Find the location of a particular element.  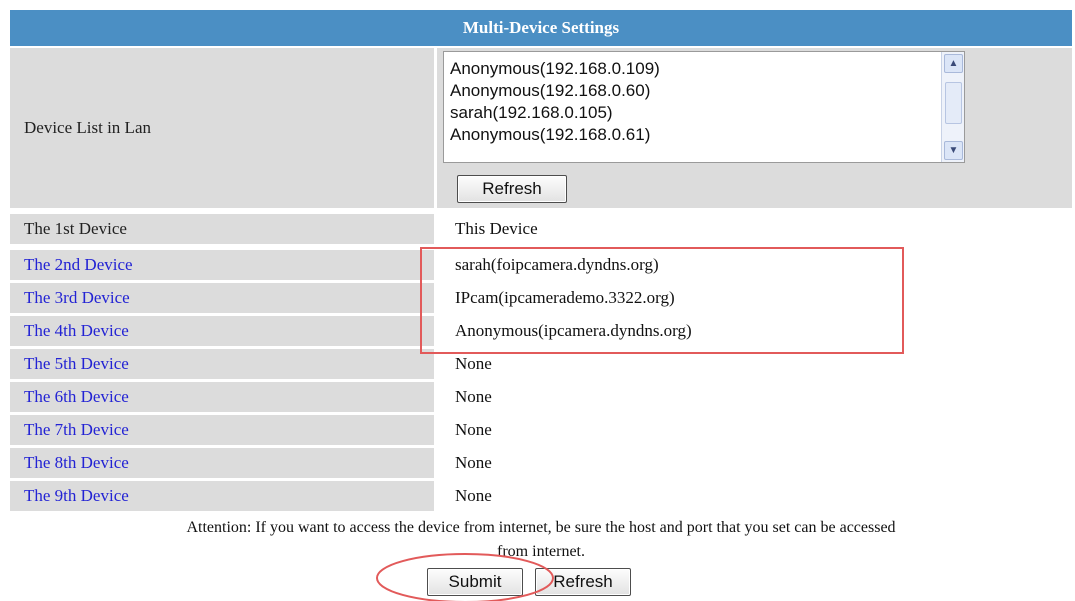

device-row-value-9: None is located at coordinates (754, 496).